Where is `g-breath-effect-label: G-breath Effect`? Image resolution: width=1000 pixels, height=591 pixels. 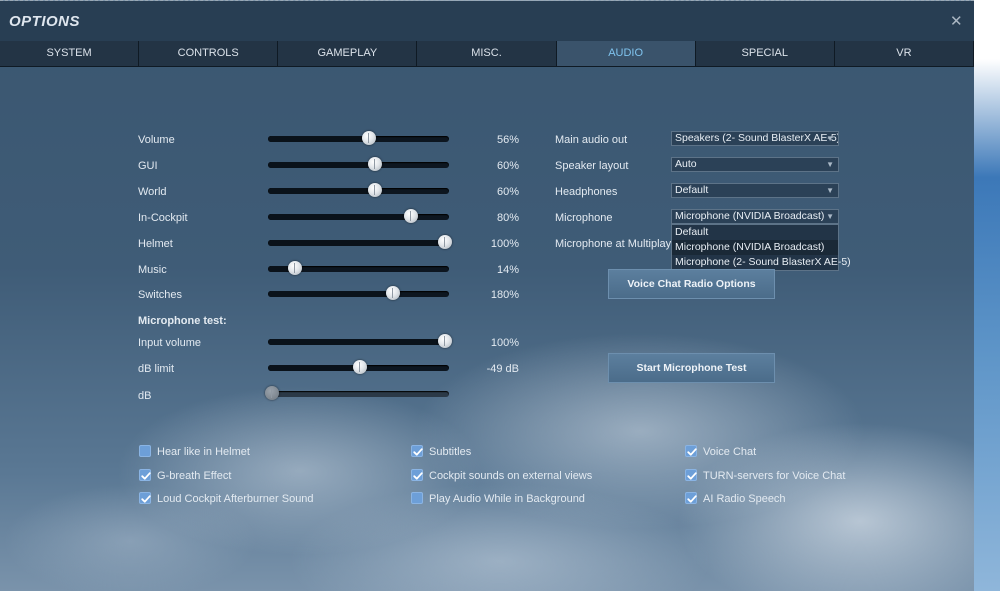
g-breath-effect-label: G-breath Effect is located at coordinates (194, 476).